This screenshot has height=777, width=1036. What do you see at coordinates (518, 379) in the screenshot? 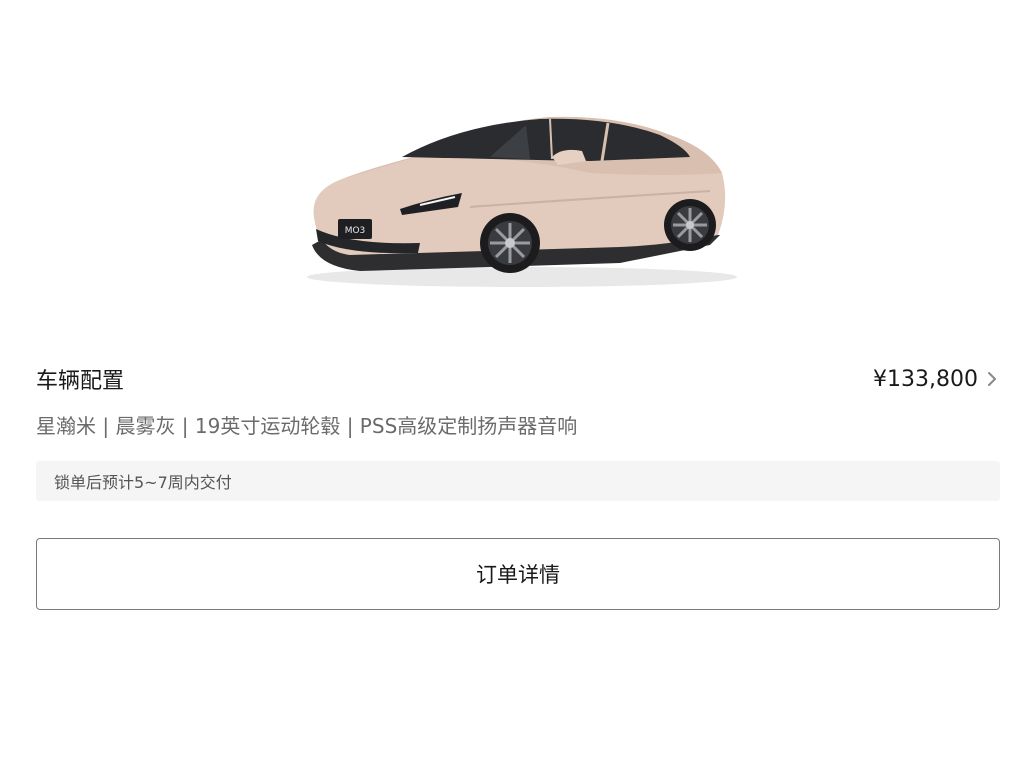
I see `vehicle-config-row: 车辆配置 ¥133,800` at bounding box center [518, 379].